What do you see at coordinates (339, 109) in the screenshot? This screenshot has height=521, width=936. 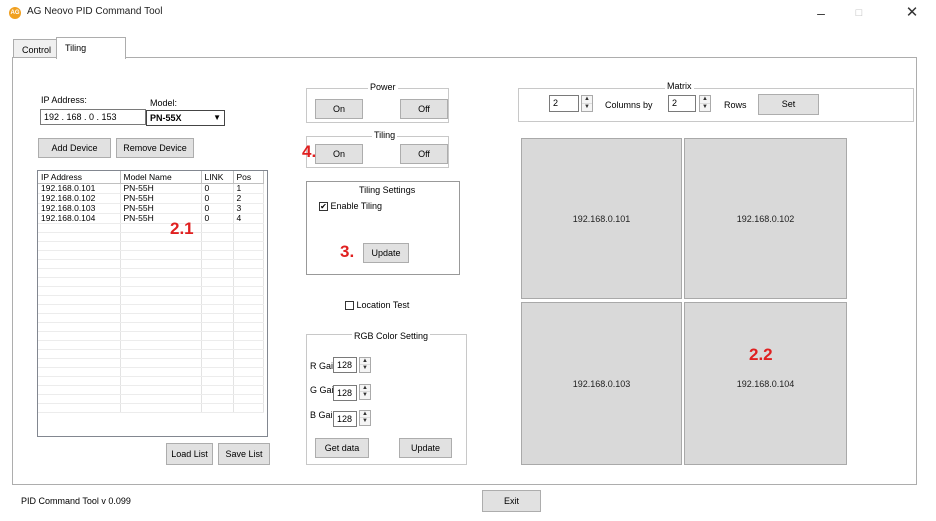 I see `power-on-button: On` at bounding box center [339, 109].